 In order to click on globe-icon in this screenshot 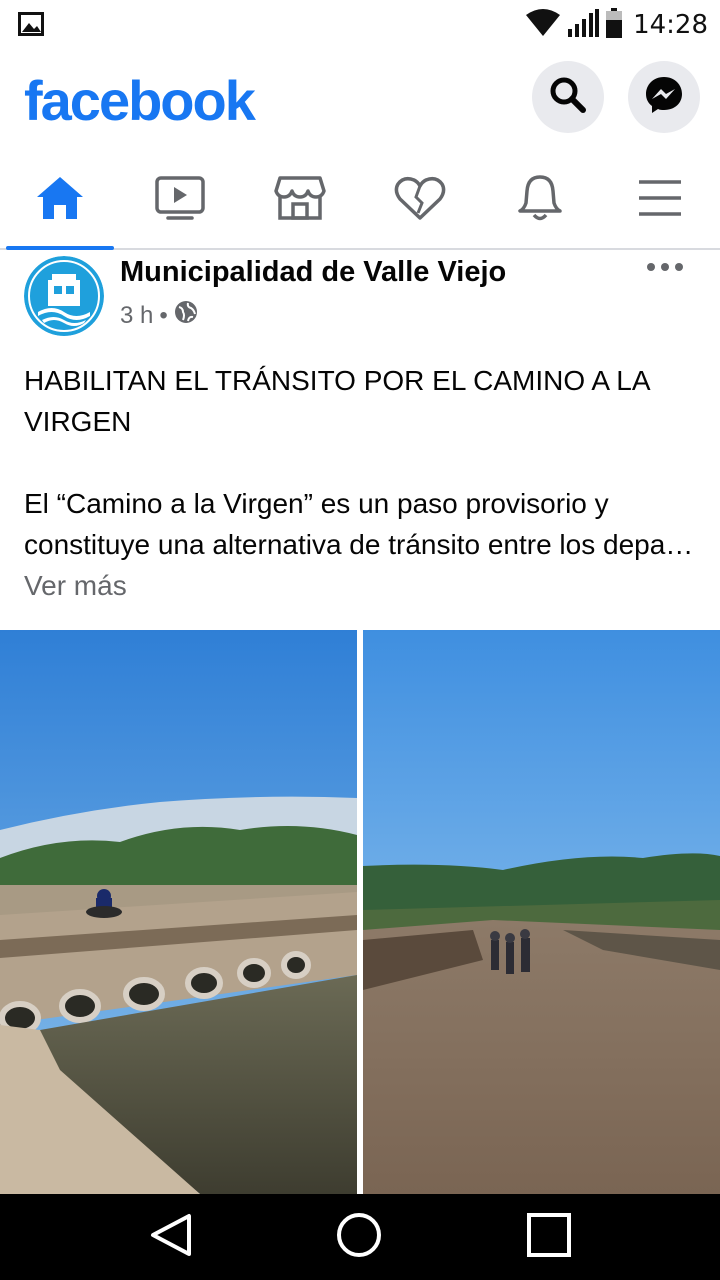, I will do `click(186, 315)`.